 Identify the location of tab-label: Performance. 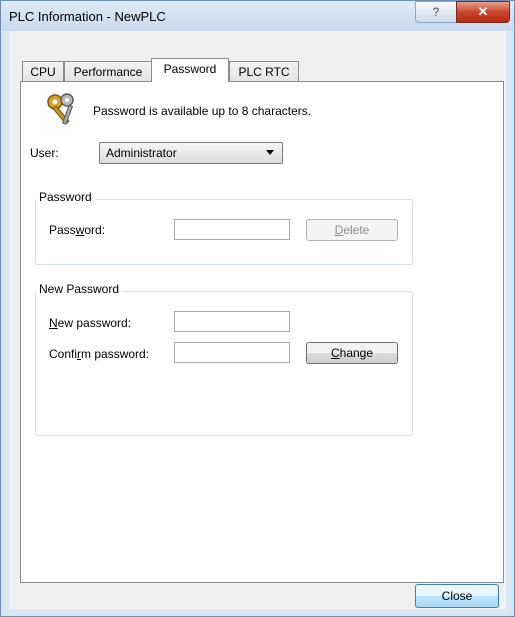
(108, 72).